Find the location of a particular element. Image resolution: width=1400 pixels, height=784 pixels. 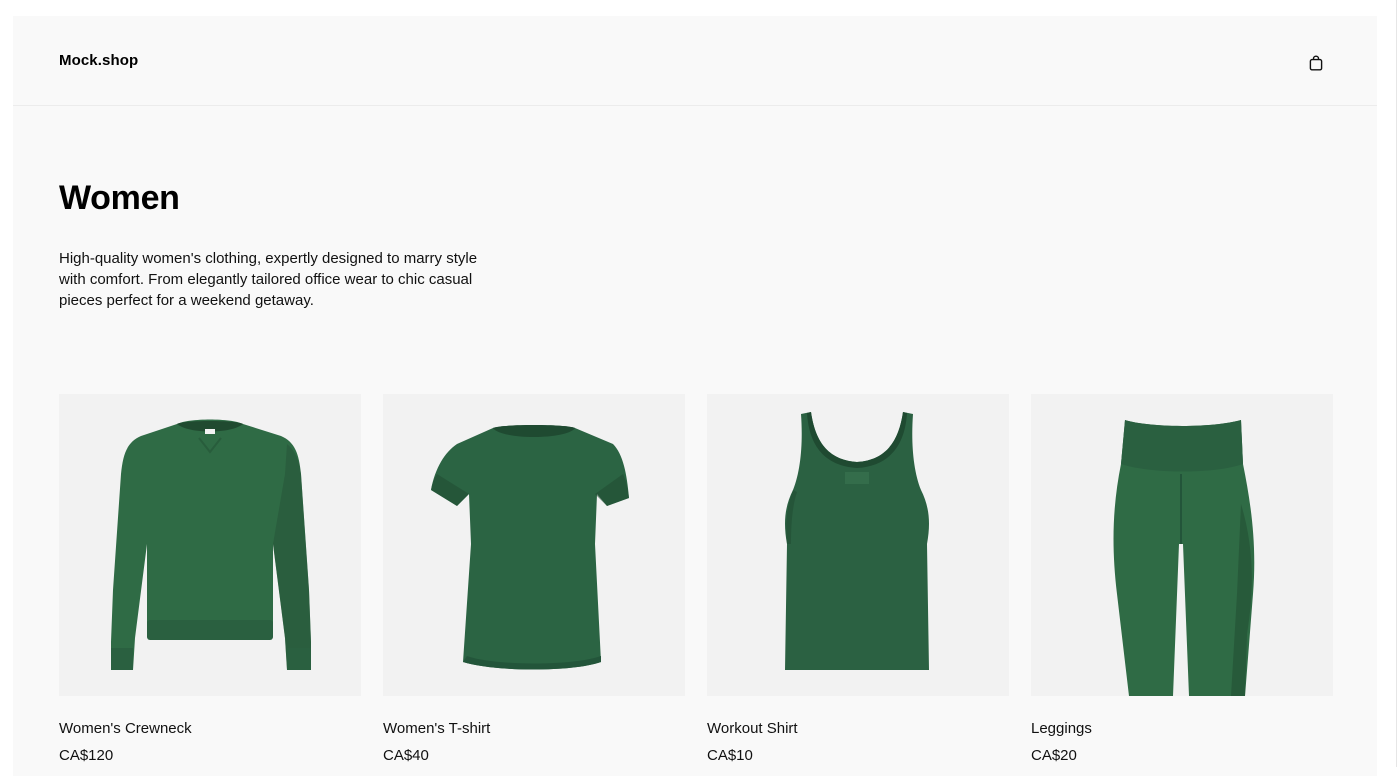

product-card-womens-t-shirt: Women's T-shirt CA$40 is located at coordinates (534, 579).